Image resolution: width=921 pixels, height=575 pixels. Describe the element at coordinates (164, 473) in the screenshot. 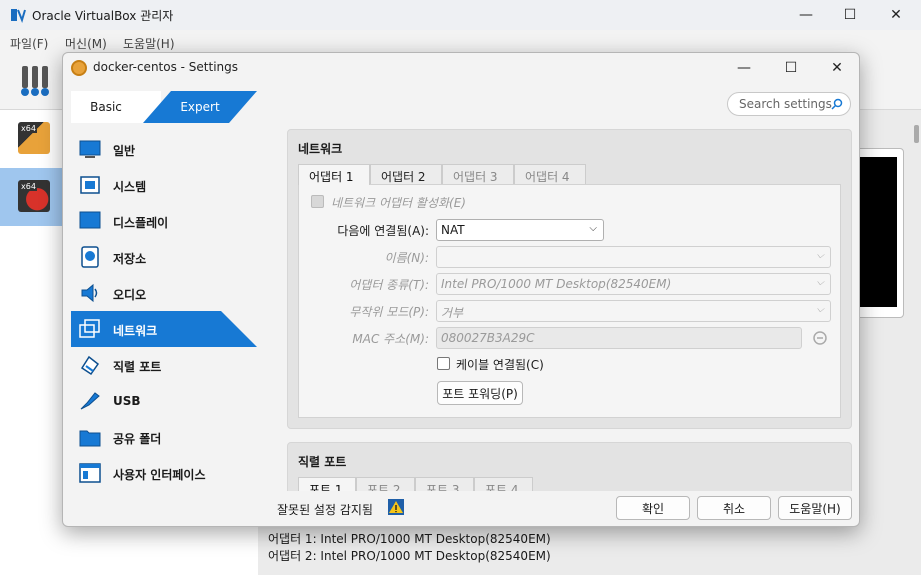

I see `nav-item-user-interface: 사용자 인터페이스` at that location.